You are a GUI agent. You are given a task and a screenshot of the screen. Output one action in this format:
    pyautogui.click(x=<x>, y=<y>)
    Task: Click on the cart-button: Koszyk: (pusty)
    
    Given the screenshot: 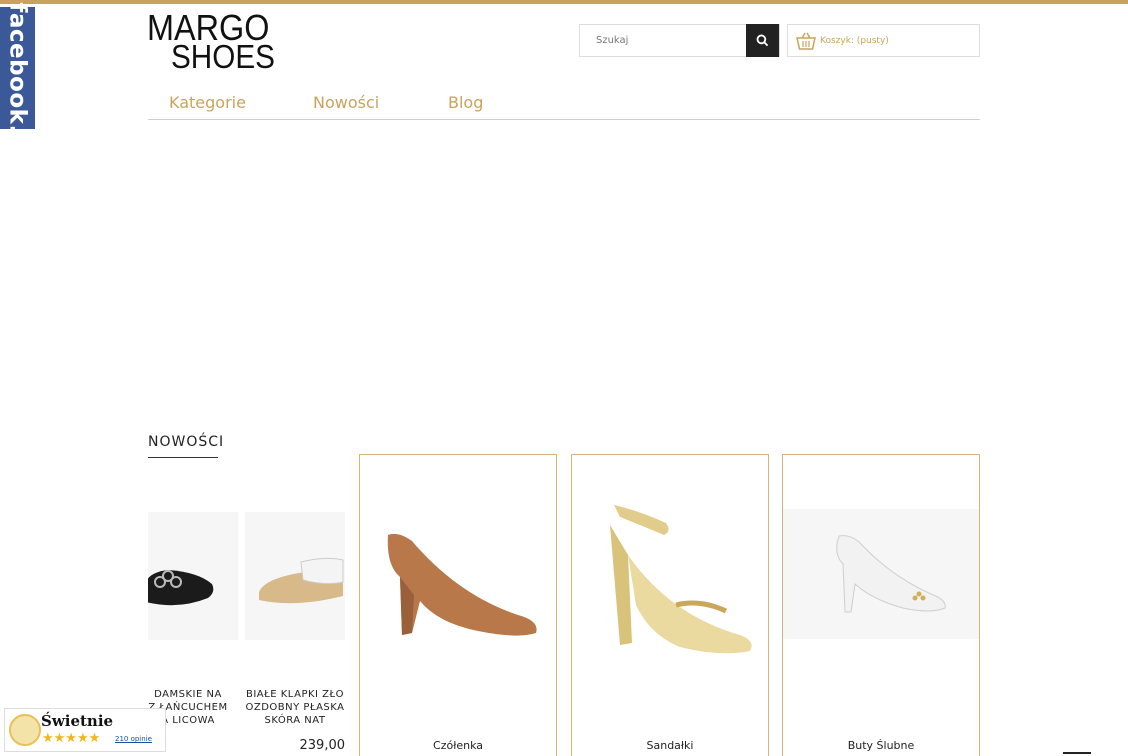 What is the action you would take?
    pyautogui.click(x=883, y=40)
    